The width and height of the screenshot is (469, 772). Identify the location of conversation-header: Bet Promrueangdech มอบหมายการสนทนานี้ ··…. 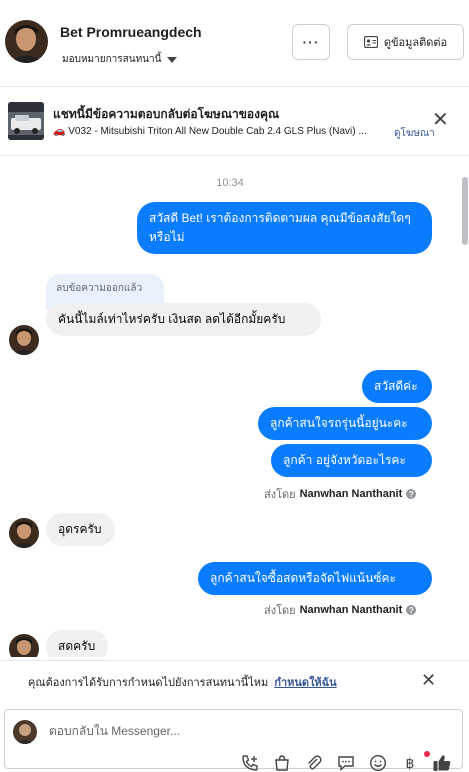
(234, 43).